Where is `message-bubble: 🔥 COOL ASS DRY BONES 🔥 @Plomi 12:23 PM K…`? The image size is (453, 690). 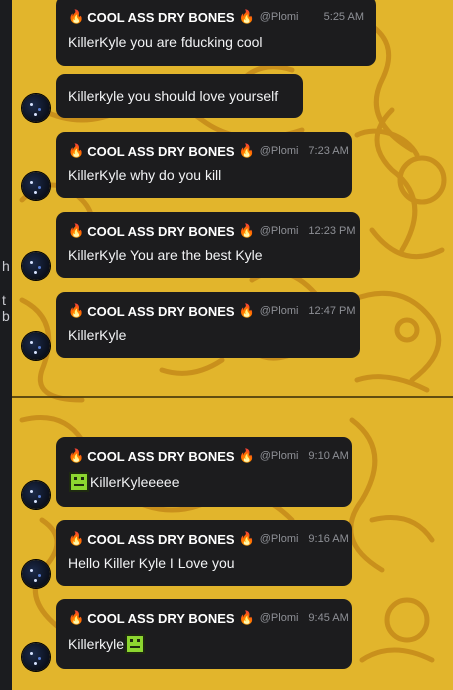
message-bubble: 🔥 COOL ASS DRY BONES 🔥 @Plomi 12:23 PM K… is located at coordinates (208, 245).